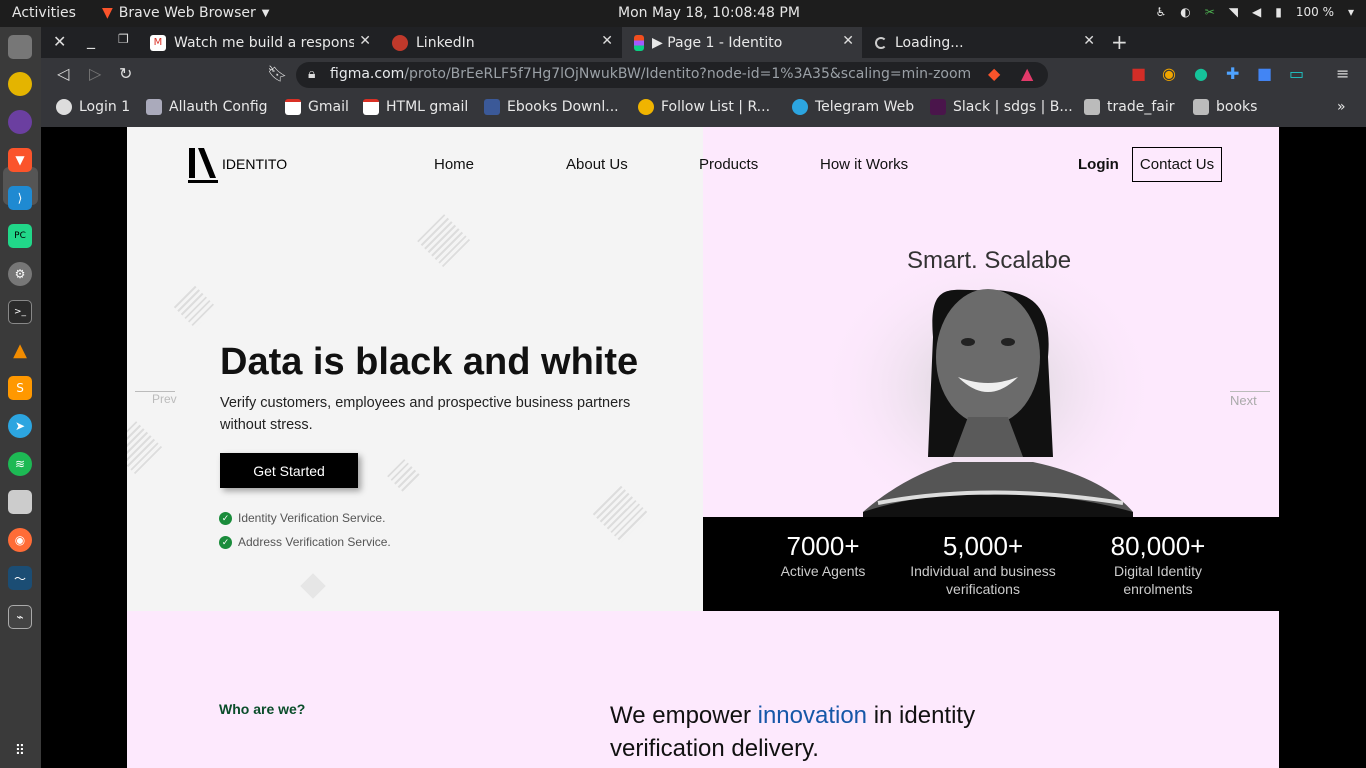  What do you see at coordinates (258, 42) in the screenshot?
I see `tab-watch-me: M Watch me build a responsive ✕` at bounding box center [258, 42].